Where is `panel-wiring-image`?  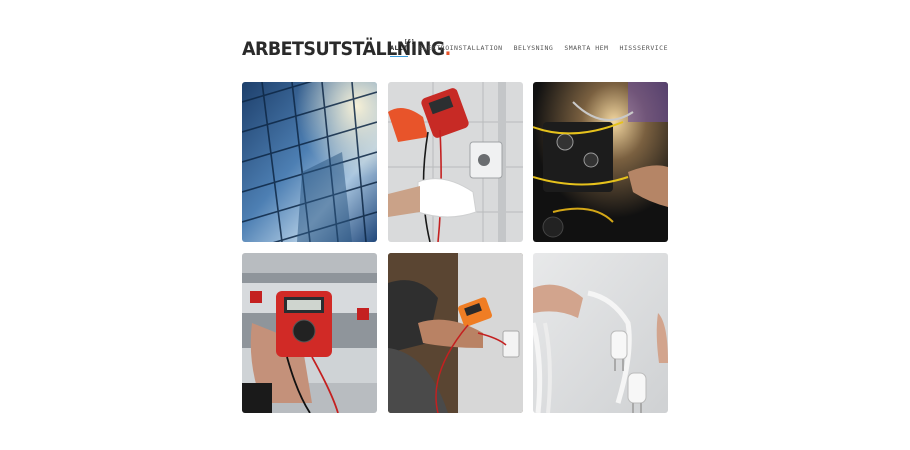
panel-wiring-image is located at coordinates (600, 162).